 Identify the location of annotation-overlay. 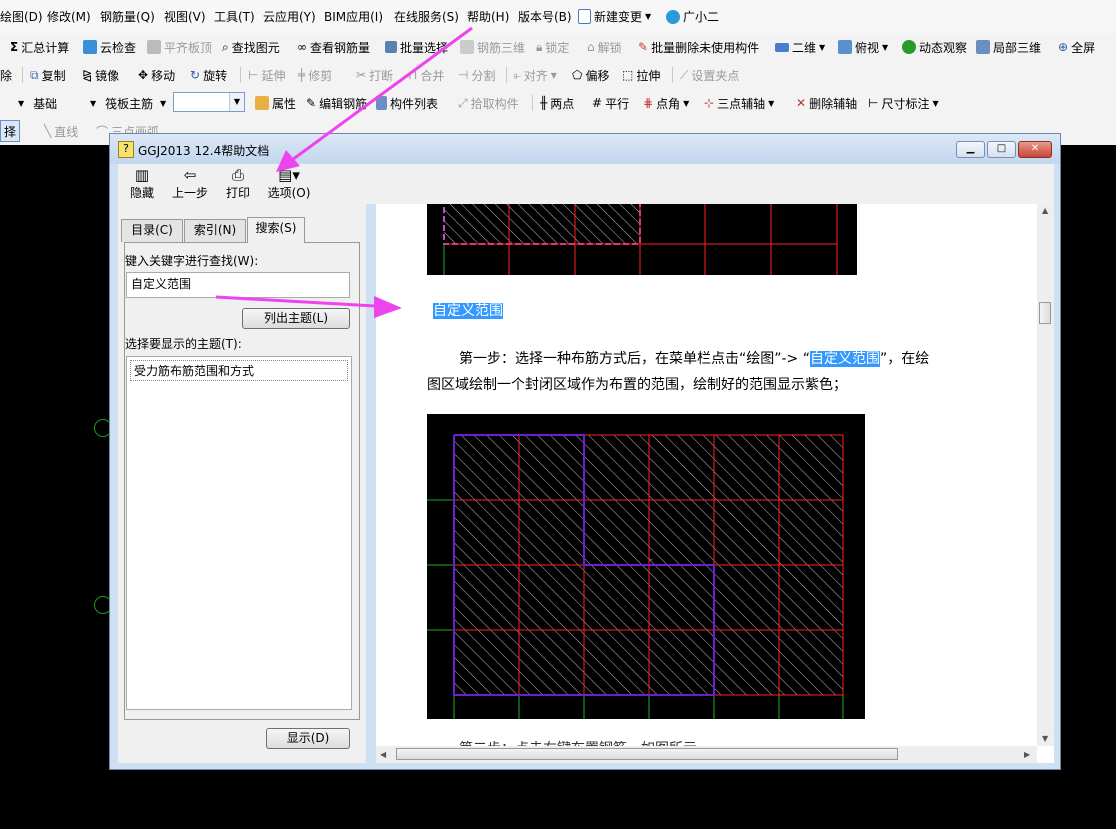
(344, 172).